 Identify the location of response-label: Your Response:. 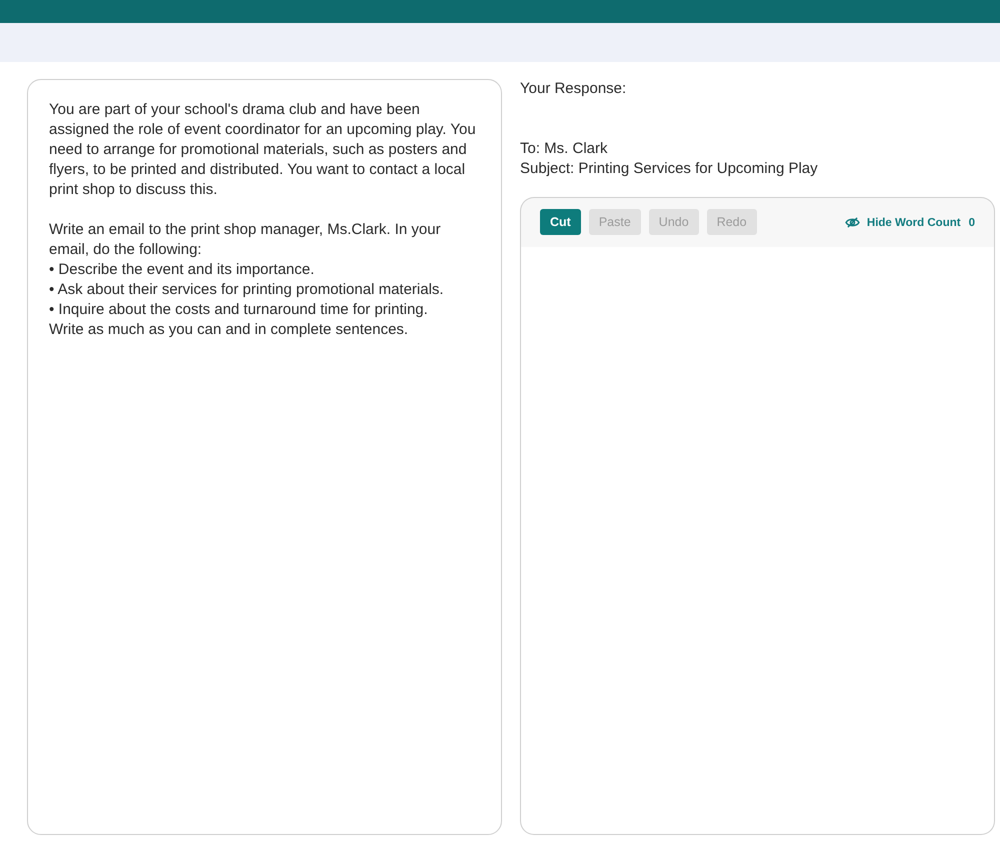
(574, 89).